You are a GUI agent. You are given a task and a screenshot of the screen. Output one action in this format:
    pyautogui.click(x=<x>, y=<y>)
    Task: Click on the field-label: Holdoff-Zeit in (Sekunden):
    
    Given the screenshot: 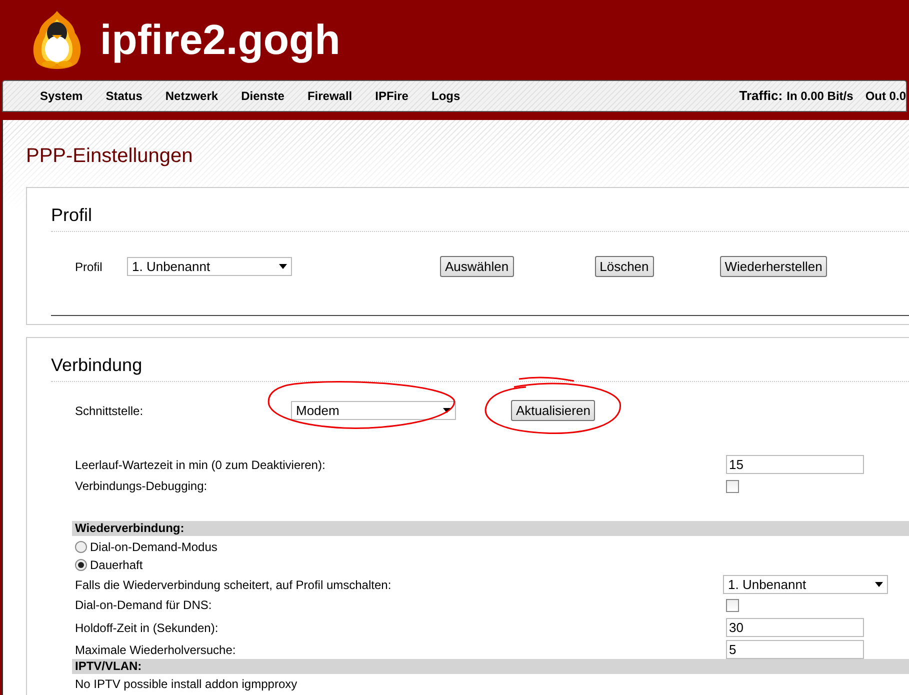 What is the action you would take?
    pyautogui.click(x=147, y=628)
    